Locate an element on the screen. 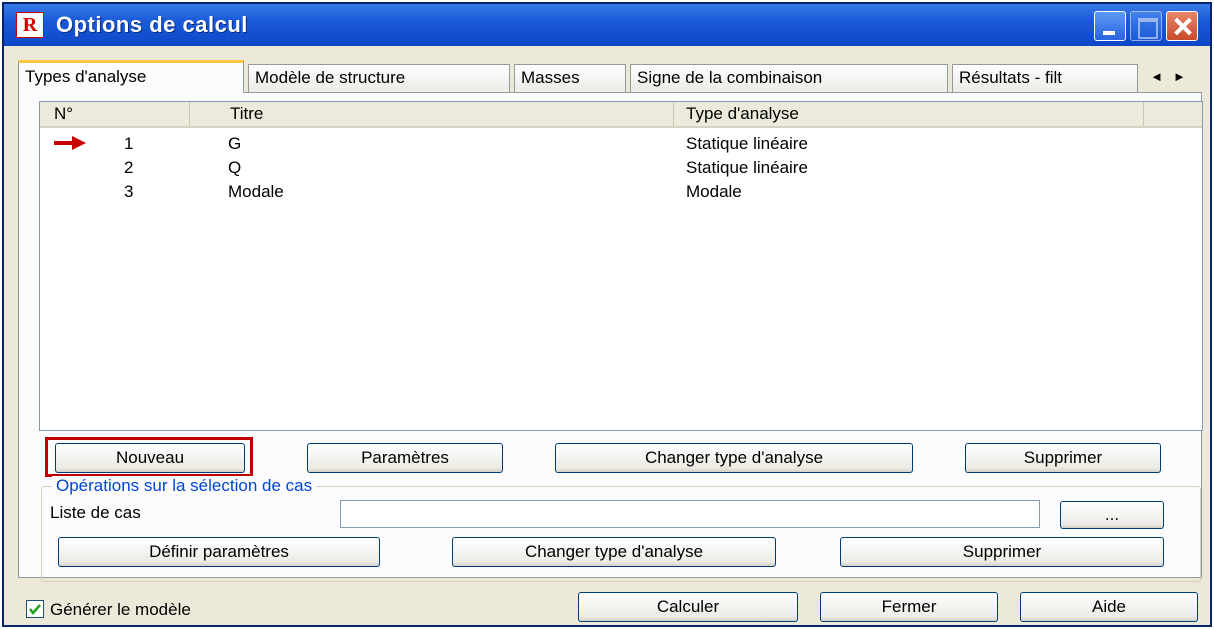 The image size is (1214, 629). minimize-button is located at coordinates (1110, 26).